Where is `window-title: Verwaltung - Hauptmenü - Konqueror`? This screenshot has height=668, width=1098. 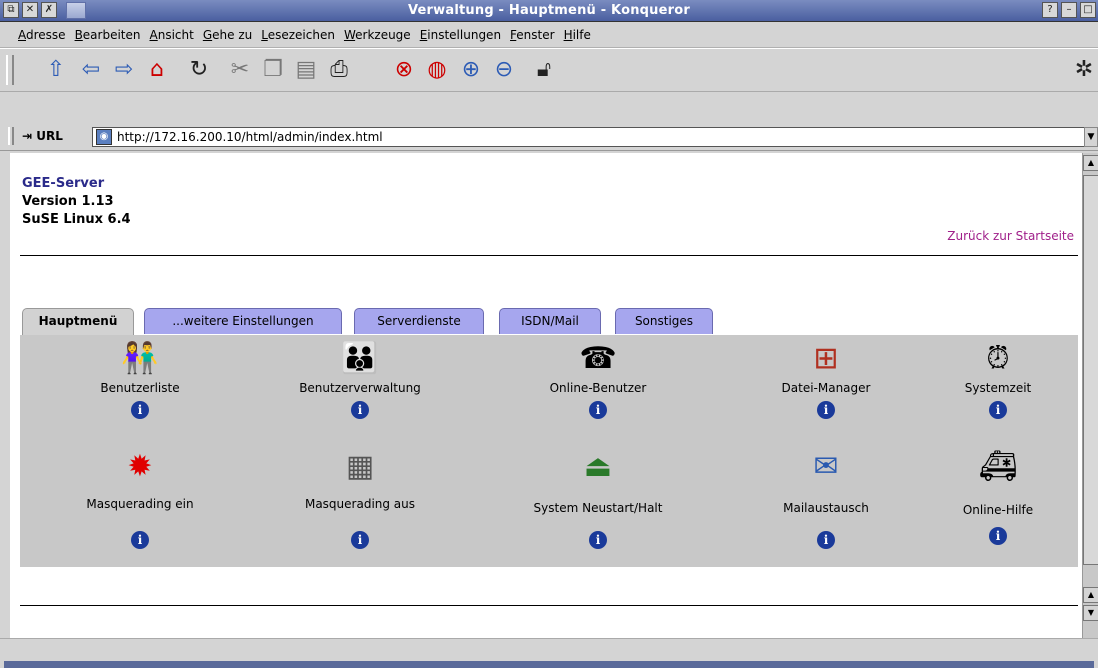
window-title: Verwaltung - Hauptmenü - Konqueror is located at coordinates (548, 10).